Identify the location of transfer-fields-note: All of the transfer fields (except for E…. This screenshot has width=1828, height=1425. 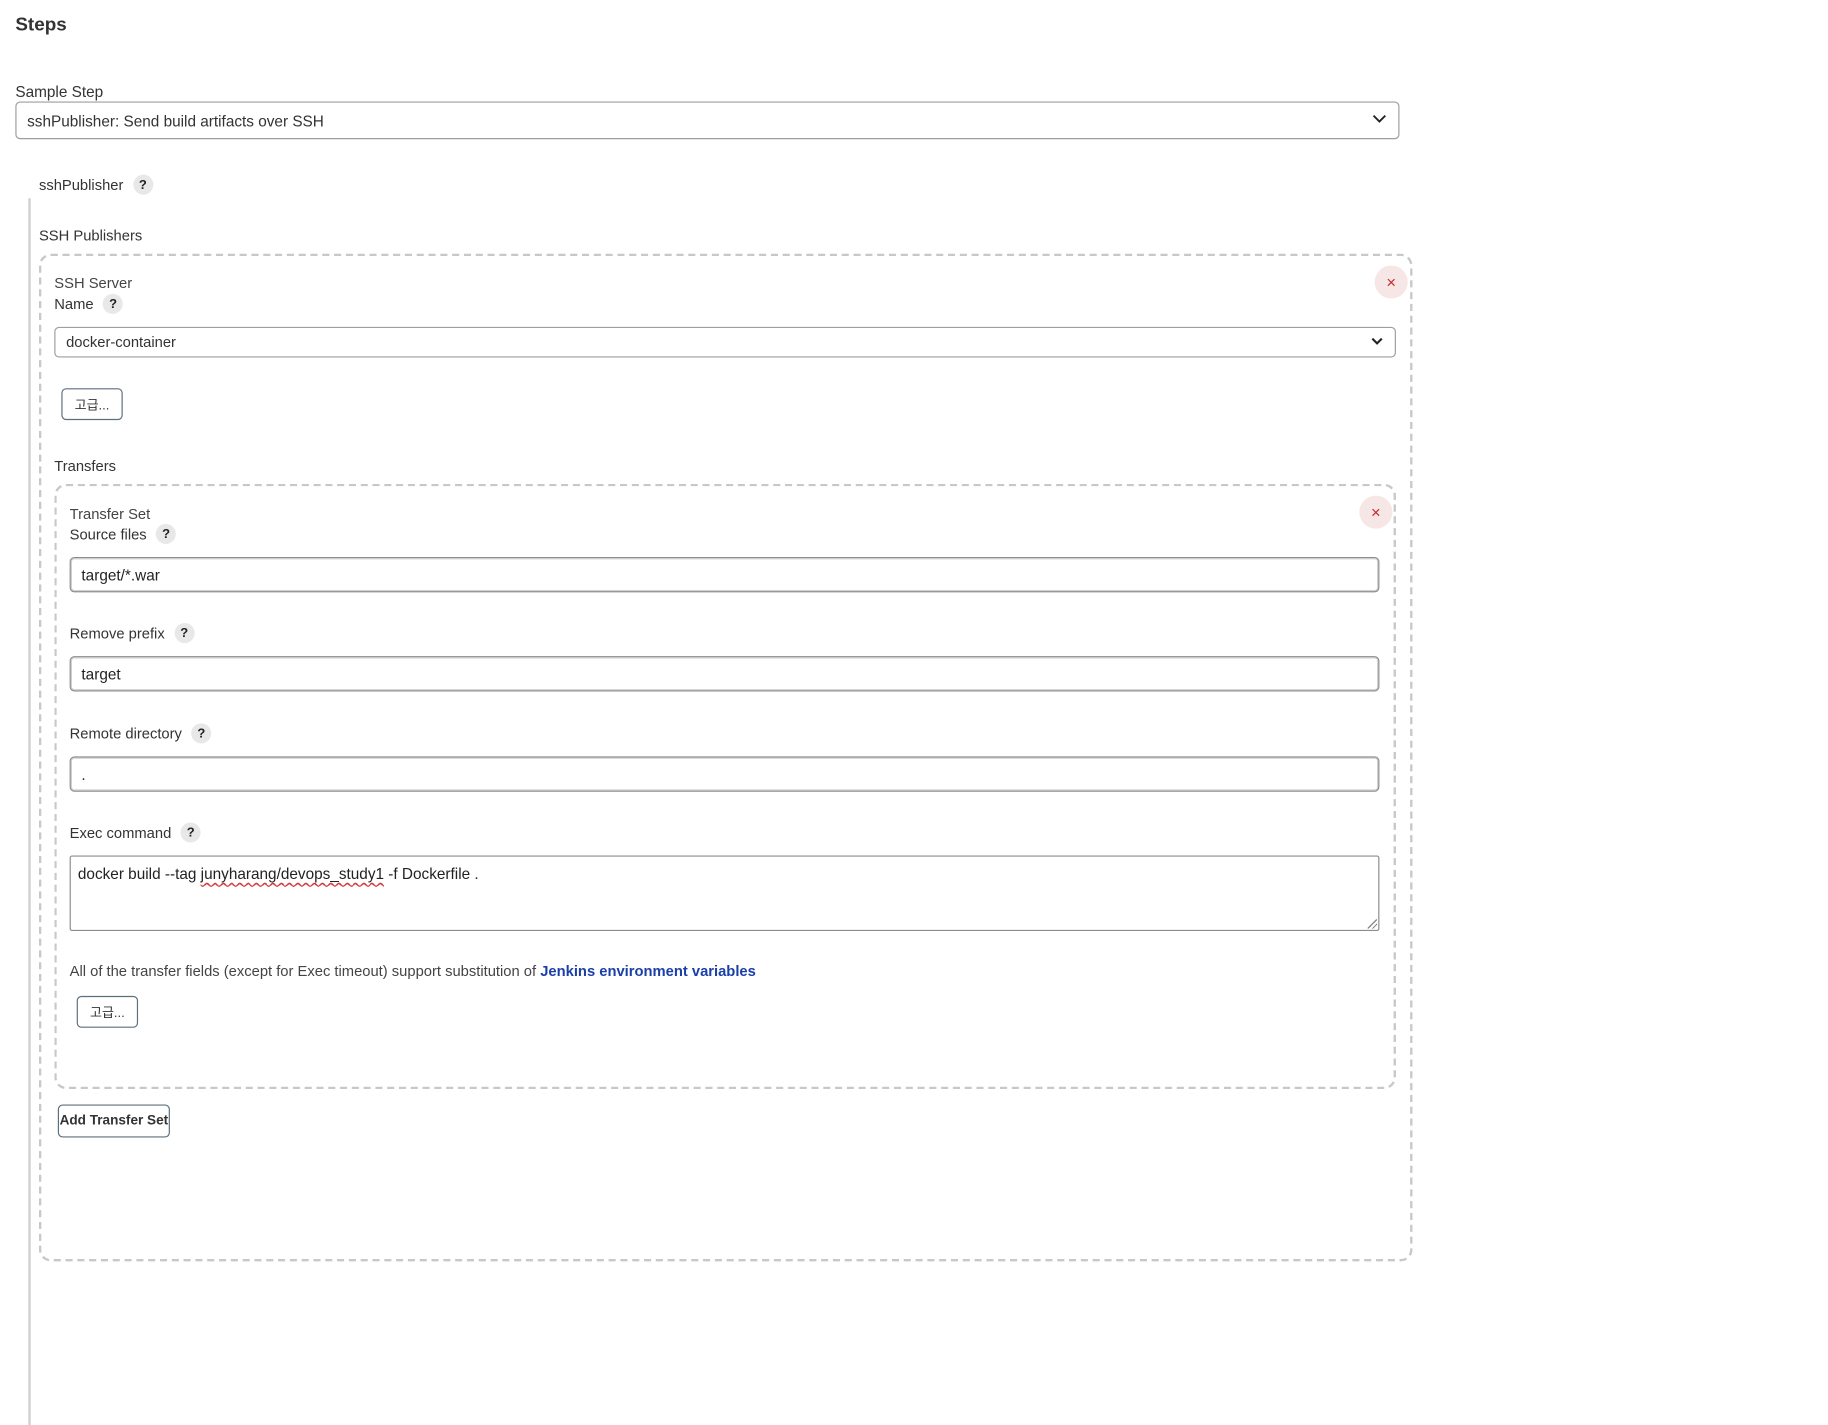
(413, 971).